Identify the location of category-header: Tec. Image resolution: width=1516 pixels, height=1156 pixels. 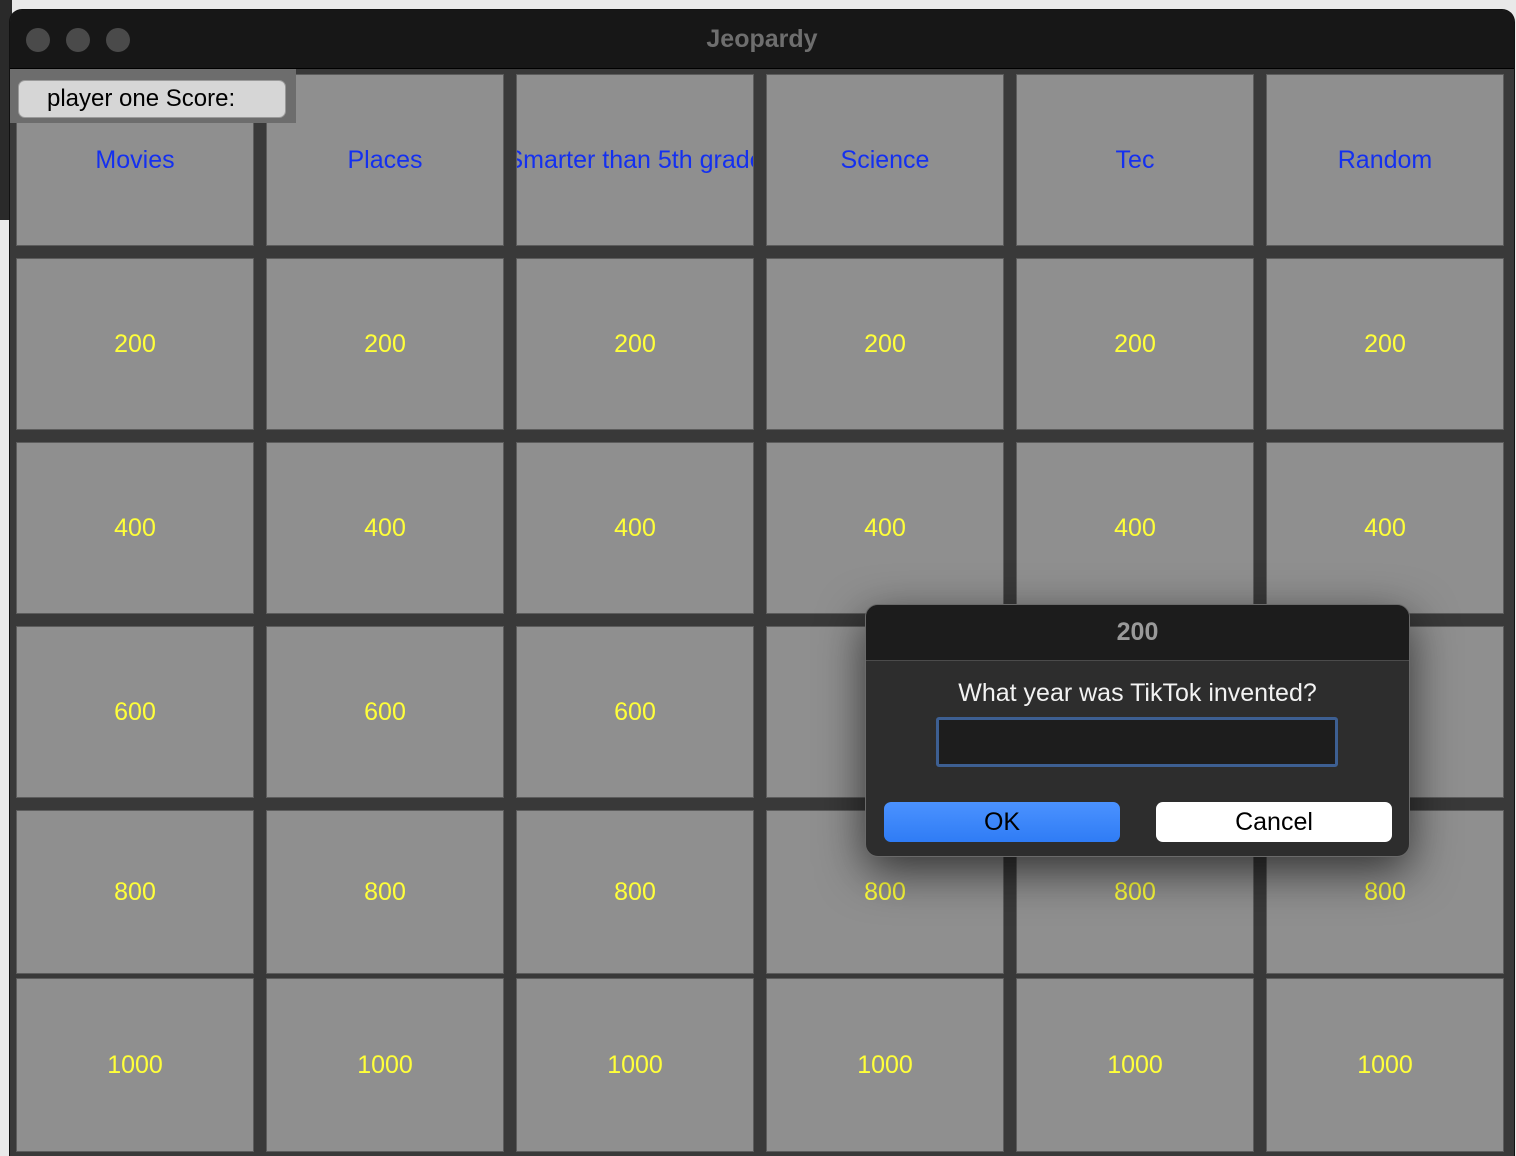
(1135, 160).